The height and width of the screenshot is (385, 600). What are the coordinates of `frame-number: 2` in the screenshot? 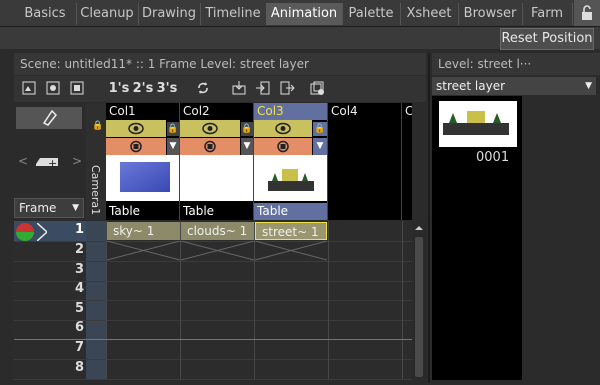 It's located at (79, 249).